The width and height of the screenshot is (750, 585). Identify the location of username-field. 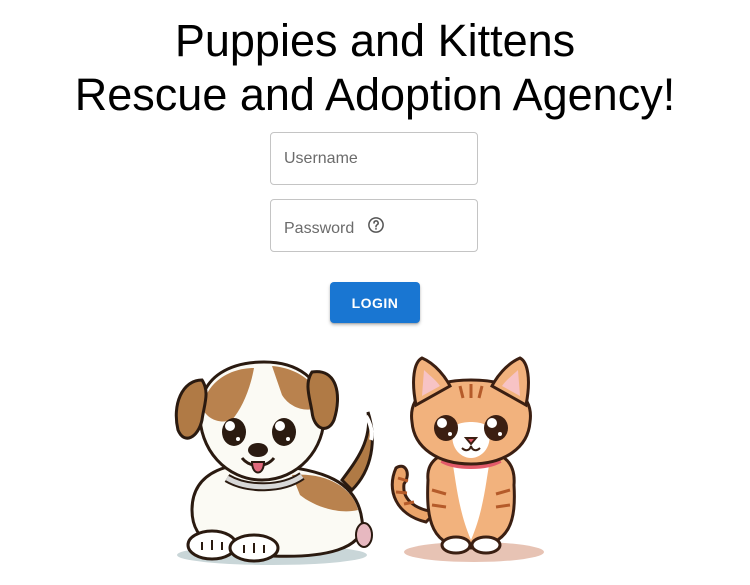
(374, 158).